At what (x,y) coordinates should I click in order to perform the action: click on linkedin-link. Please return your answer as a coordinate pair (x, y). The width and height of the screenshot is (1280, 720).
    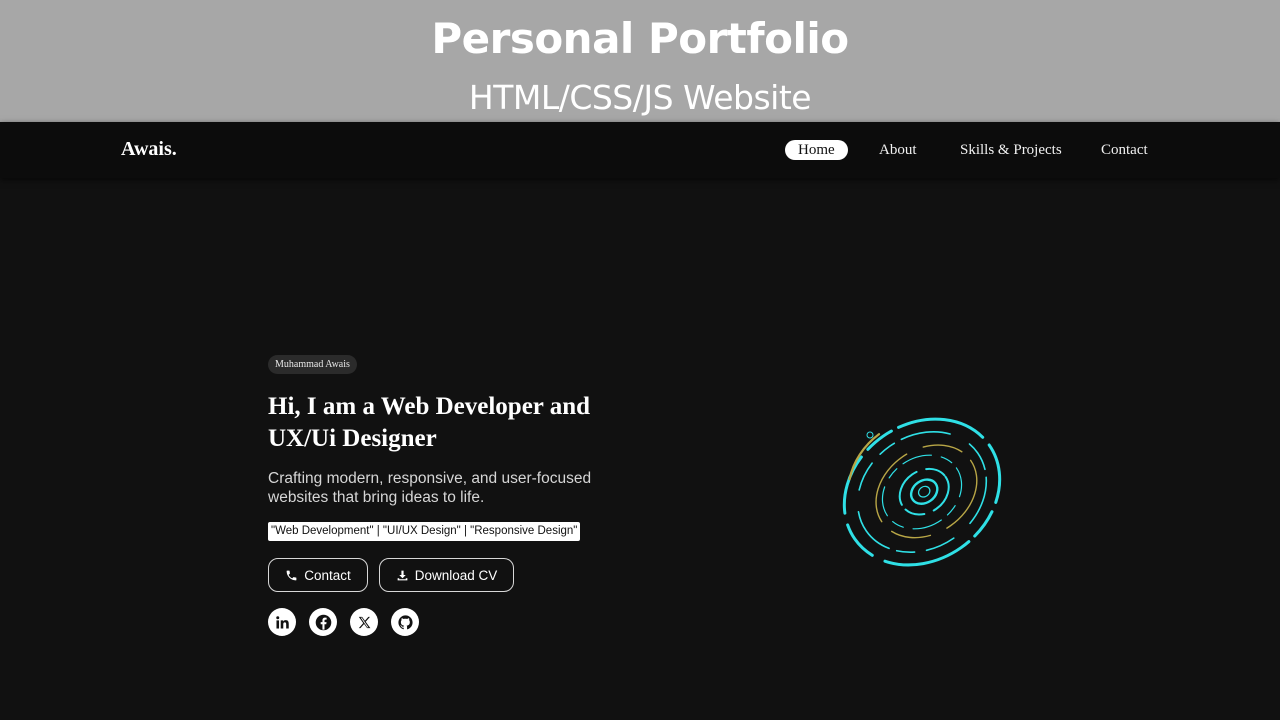
    Looking at the image, I should click on (282, 622).